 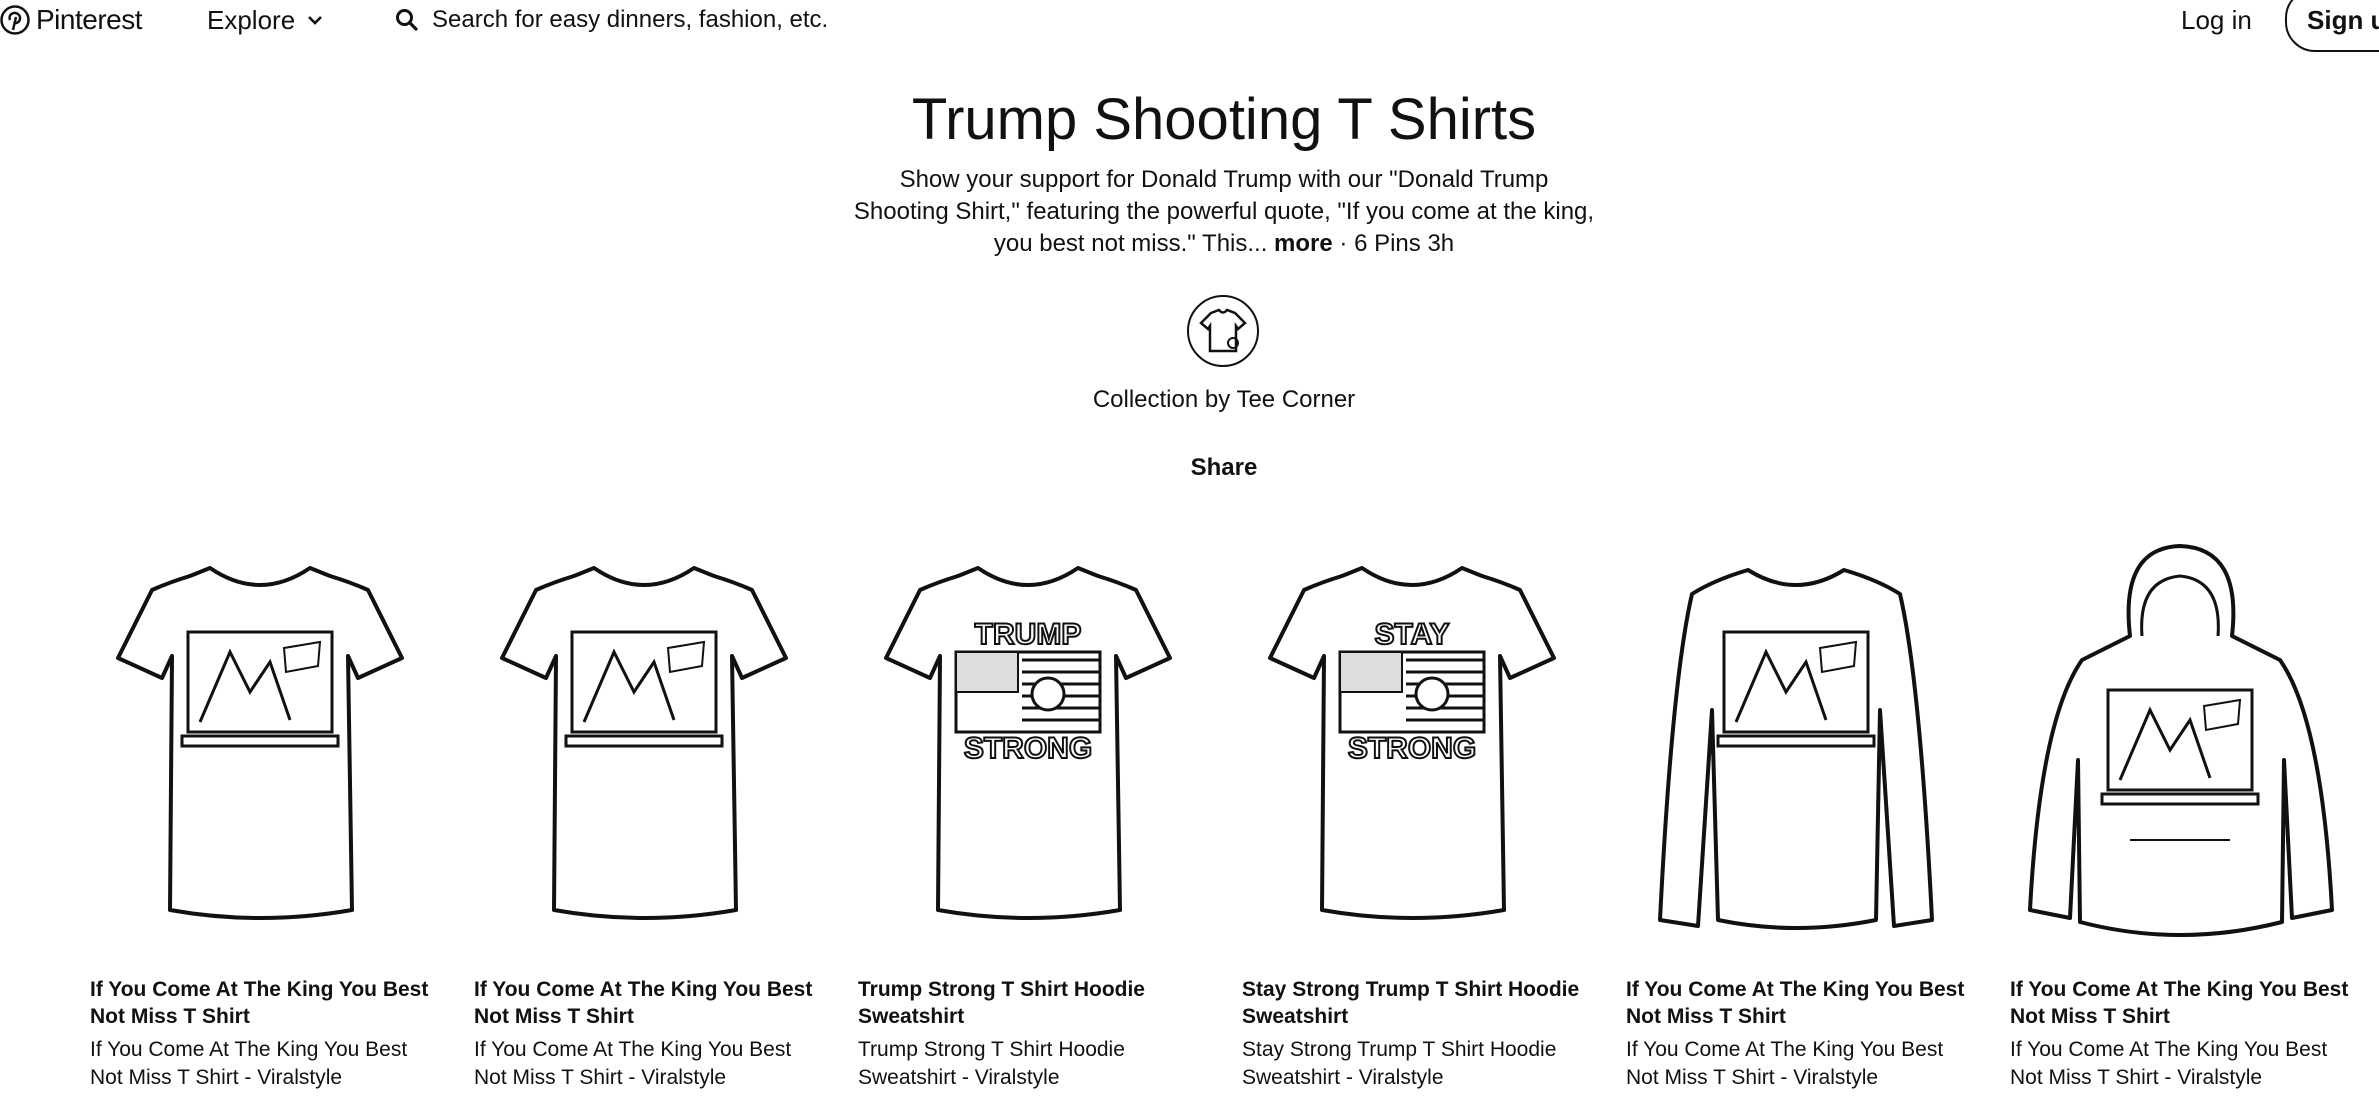 I want to click on tshirt-avatar-icon, so click(x=1223, y=330).